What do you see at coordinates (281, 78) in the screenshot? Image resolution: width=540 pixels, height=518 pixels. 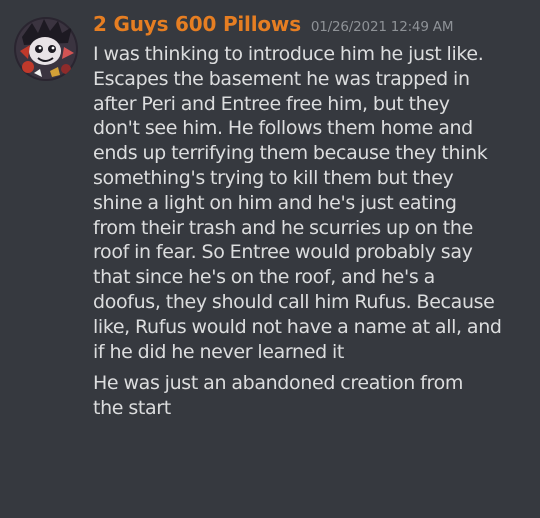 I see `message-line: Escapes the basement he was trapped in` at bounding box center [281, 78].